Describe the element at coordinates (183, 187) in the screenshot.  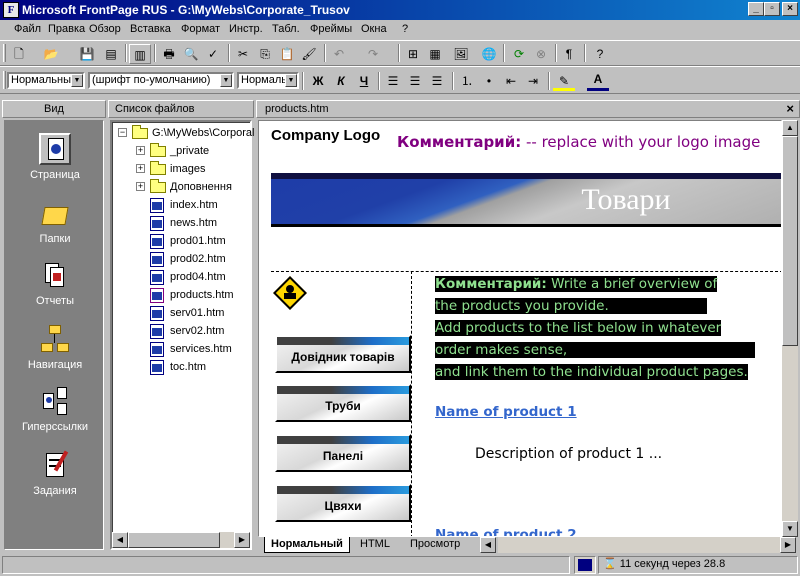
I see `tree-folder-dopovnennya: + Доповнення` at that location.